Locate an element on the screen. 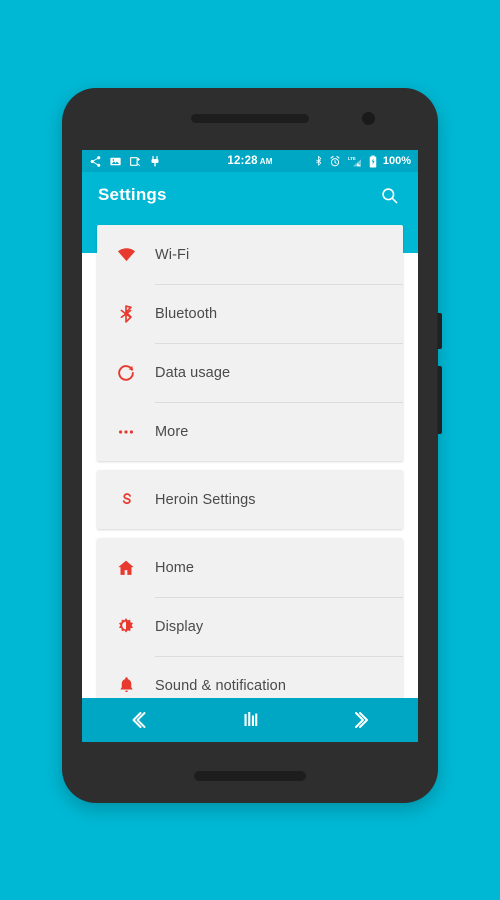  wifi-icon is located at coordinates (126, 254).